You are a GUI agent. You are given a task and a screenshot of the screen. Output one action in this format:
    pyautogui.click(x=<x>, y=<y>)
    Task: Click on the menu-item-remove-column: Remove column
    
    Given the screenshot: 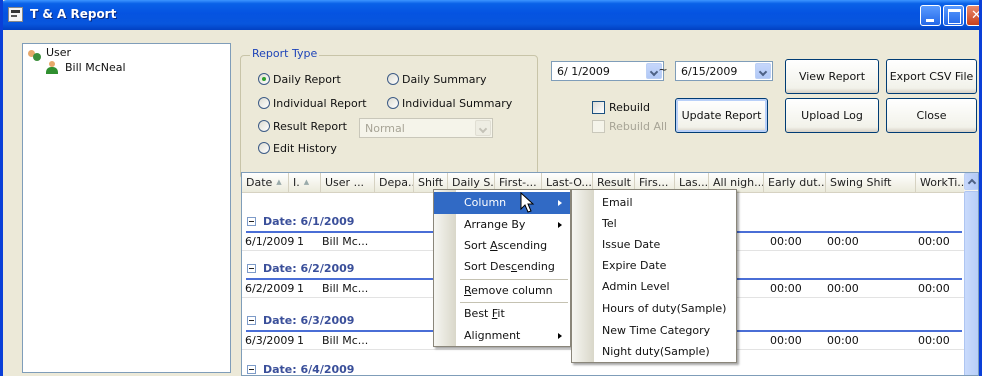 What is the action you would take?
    pyautogui.click(x=502, y=291)
    